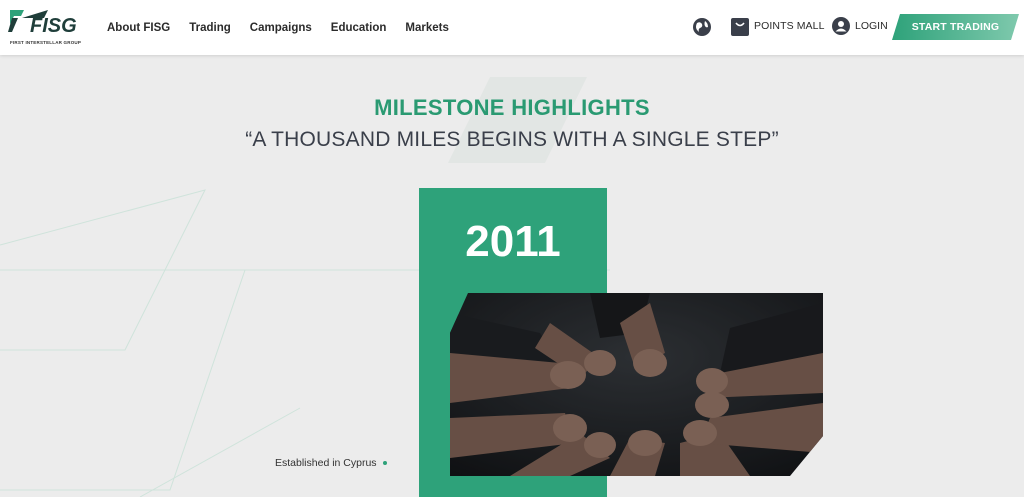 The width and height of the screenshot is (1024, 497). What do you see at coordinates (841, 26) in the screenshot?
I see `user-icon` at bounding box center [841, 26].